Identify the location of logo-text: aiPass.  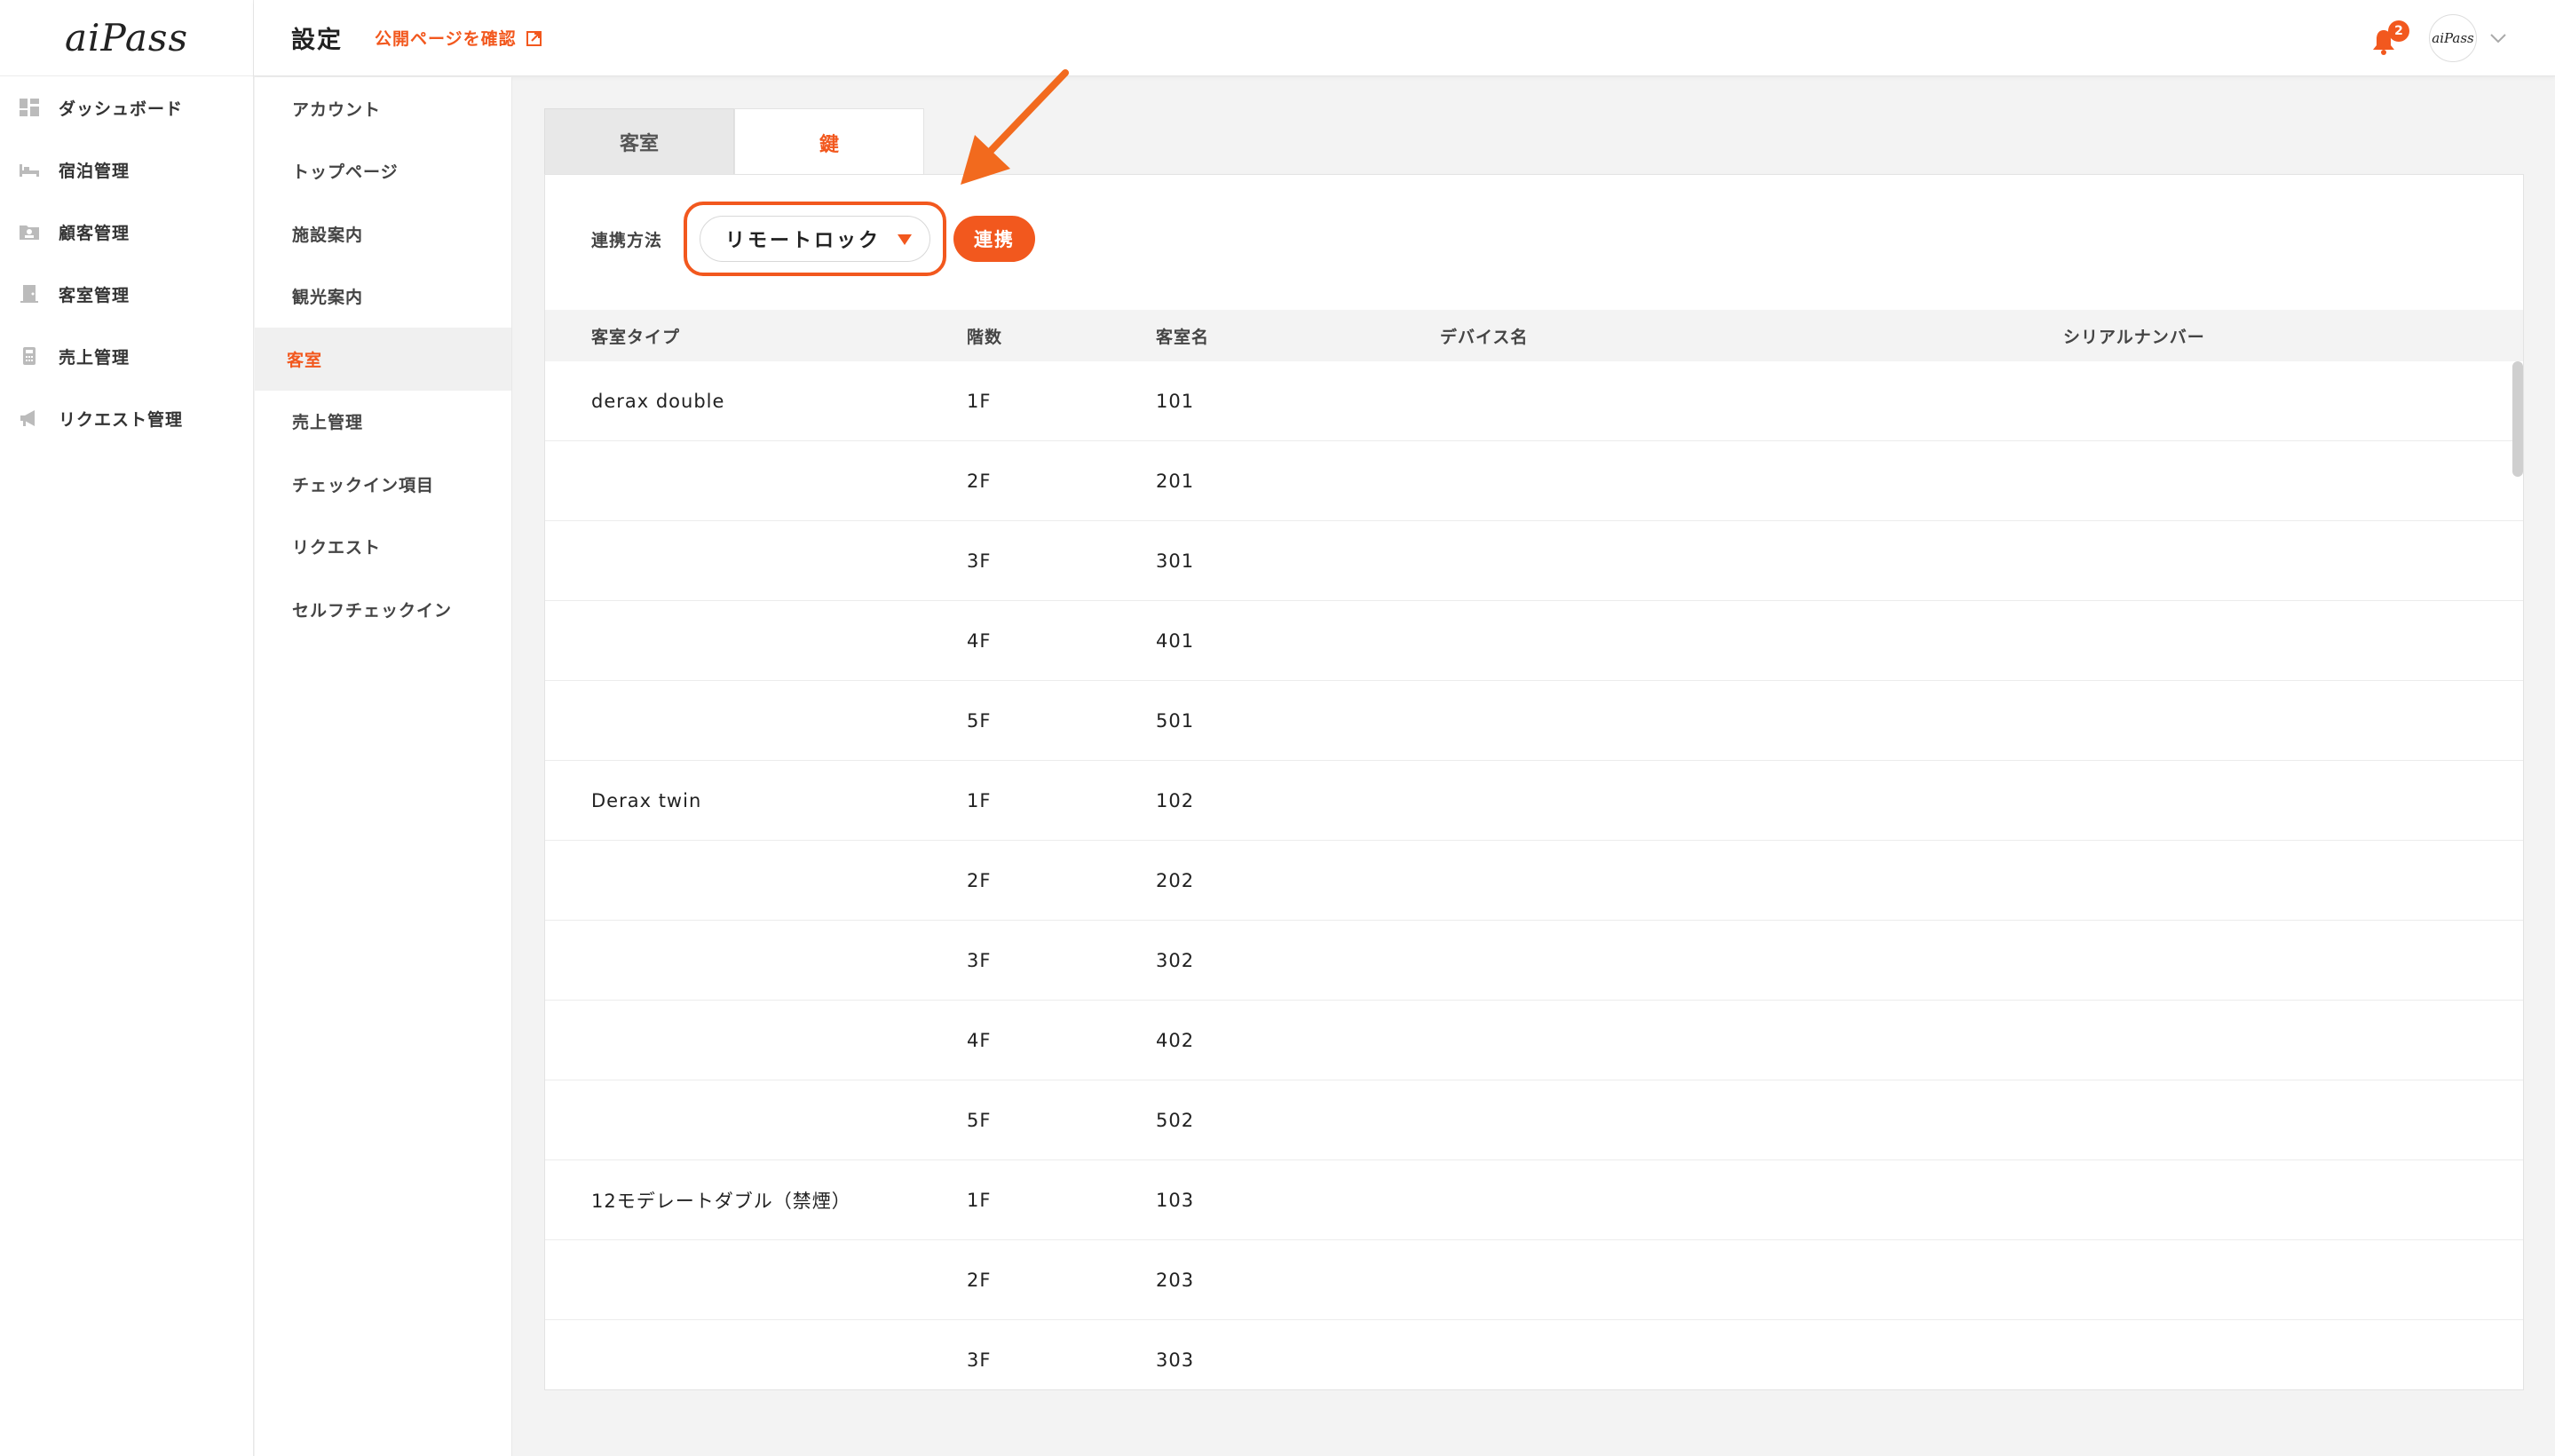
(126, 37).